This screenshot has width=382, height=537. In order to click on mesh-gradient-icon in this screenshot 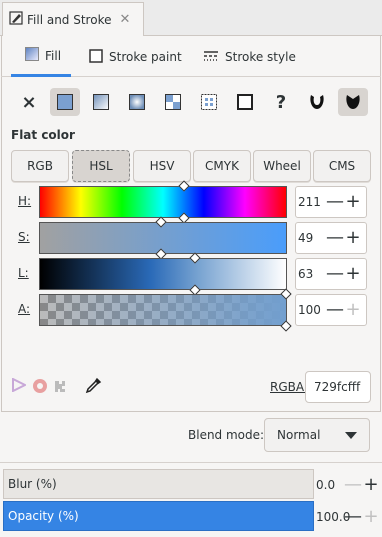, I will do `click(245, 102)`.